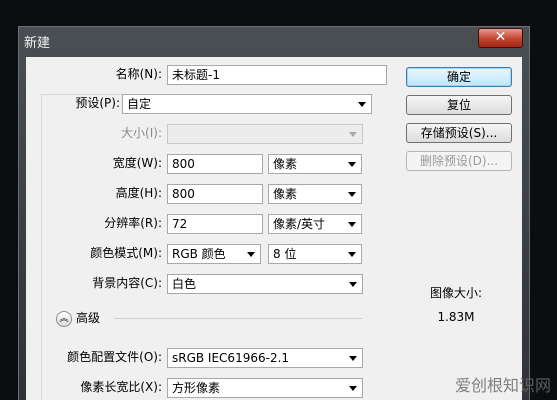  I want to click on advanced-label: 高级, so click(88, 318).